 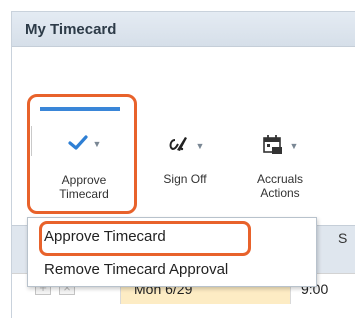 I want to click on column-header-partial: S, so click(x=343, y=238).